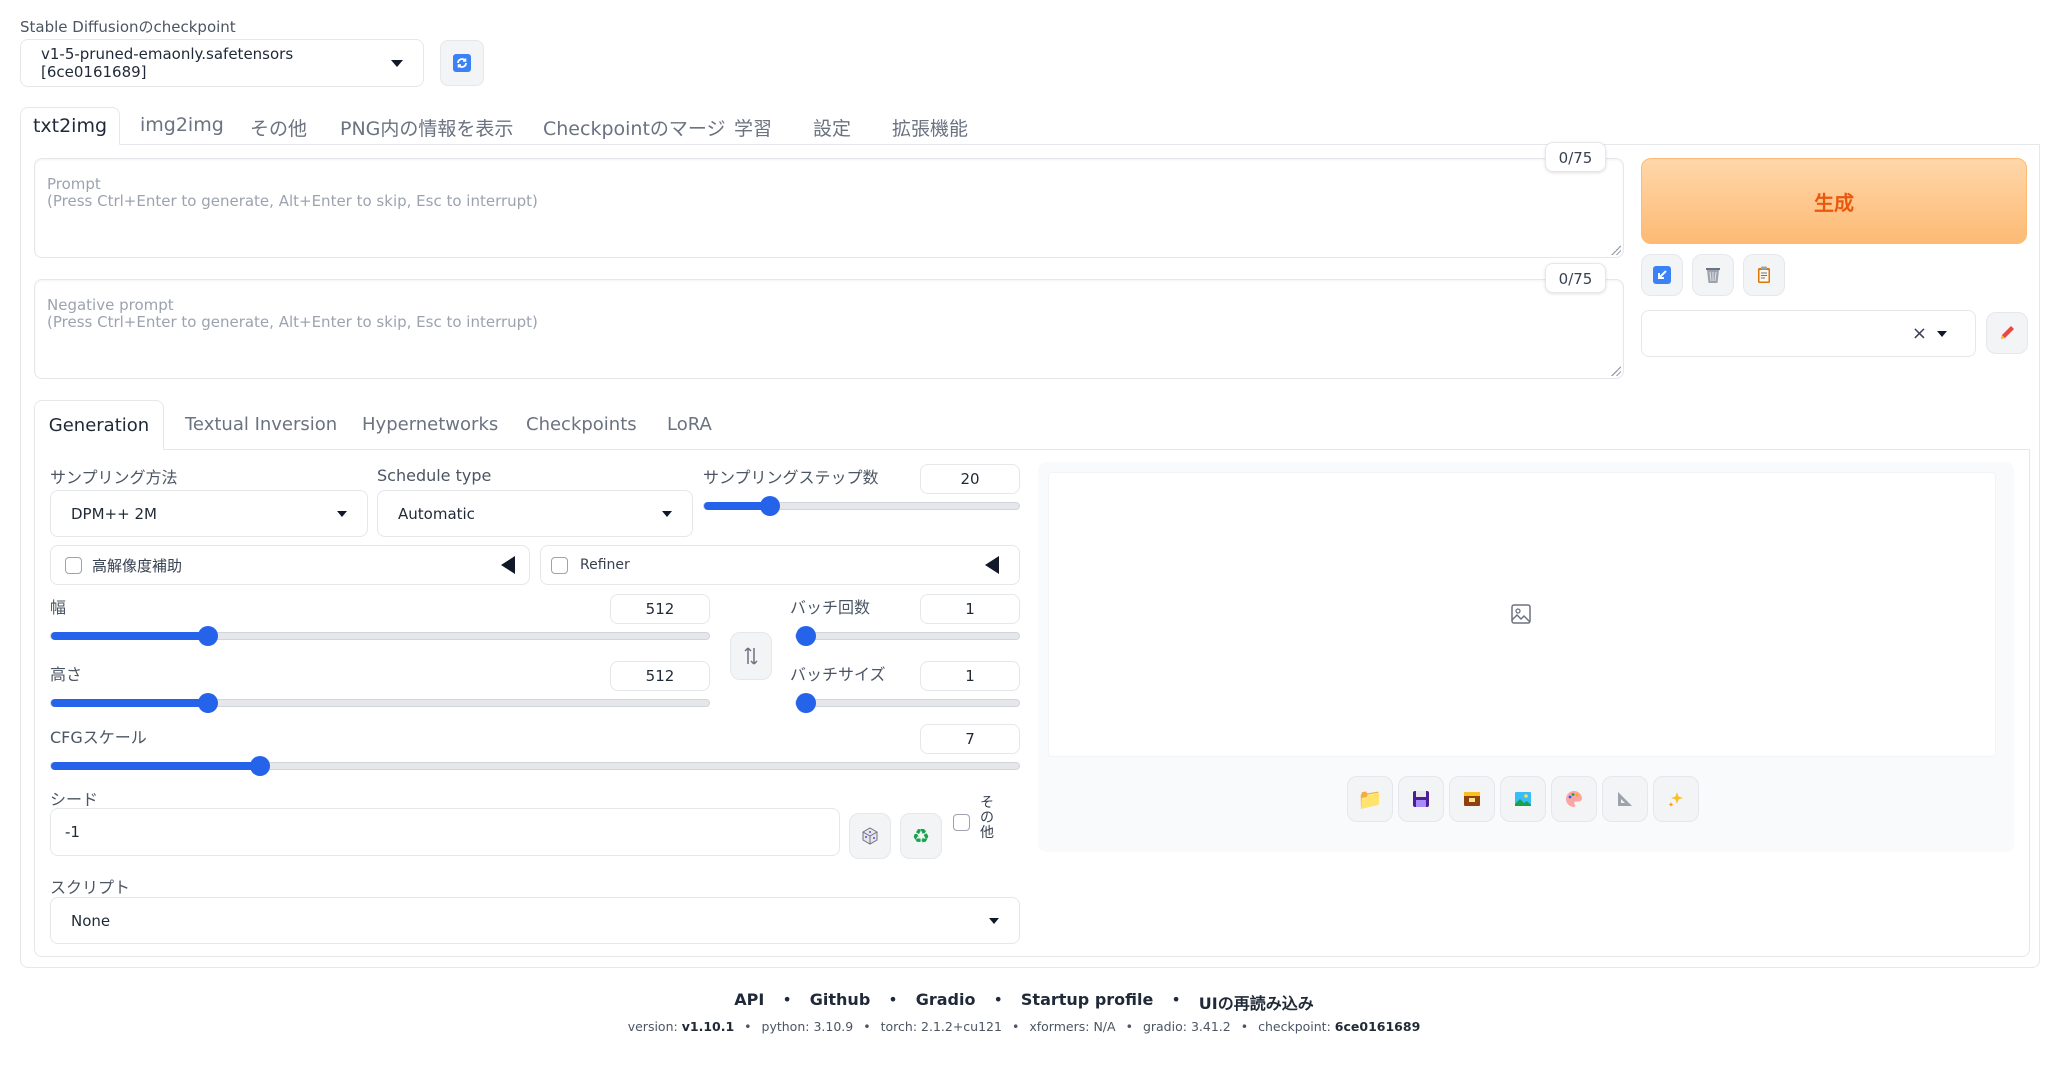 This screenshot has width=2048, height=1077. I want to click on sampling-method-select: DPM++ 2M, so click(209, 513).